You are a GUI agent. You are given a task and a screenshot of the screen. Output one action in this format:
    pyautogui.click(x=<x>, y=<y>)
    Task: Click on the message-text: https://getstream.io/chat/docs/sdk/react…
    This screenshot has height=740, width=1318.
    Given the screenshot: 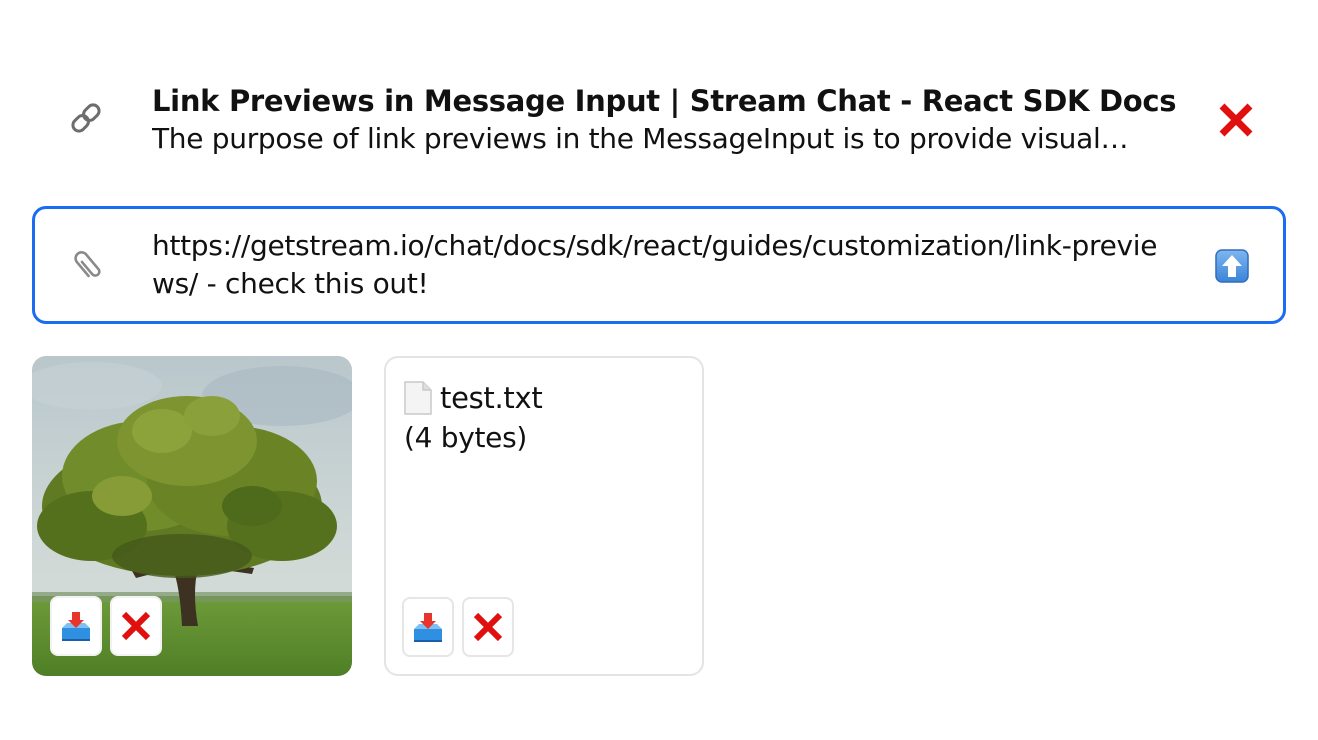 What is the action you would take?
    pyautogui.click(x=662, y=265)
    